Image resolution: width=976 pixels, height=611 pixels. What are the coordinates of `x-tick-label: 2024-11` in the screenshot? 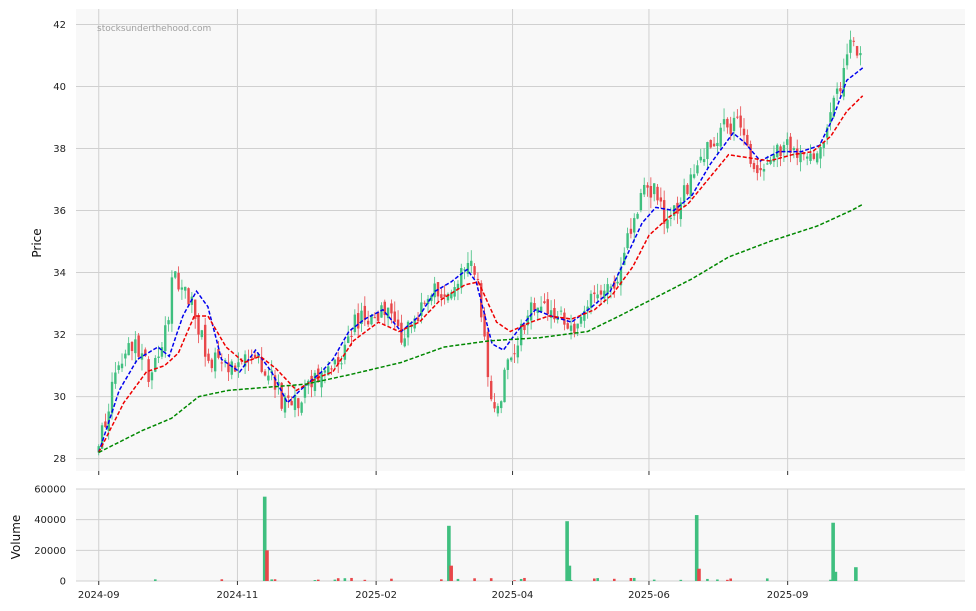 It's located at (238, 595).